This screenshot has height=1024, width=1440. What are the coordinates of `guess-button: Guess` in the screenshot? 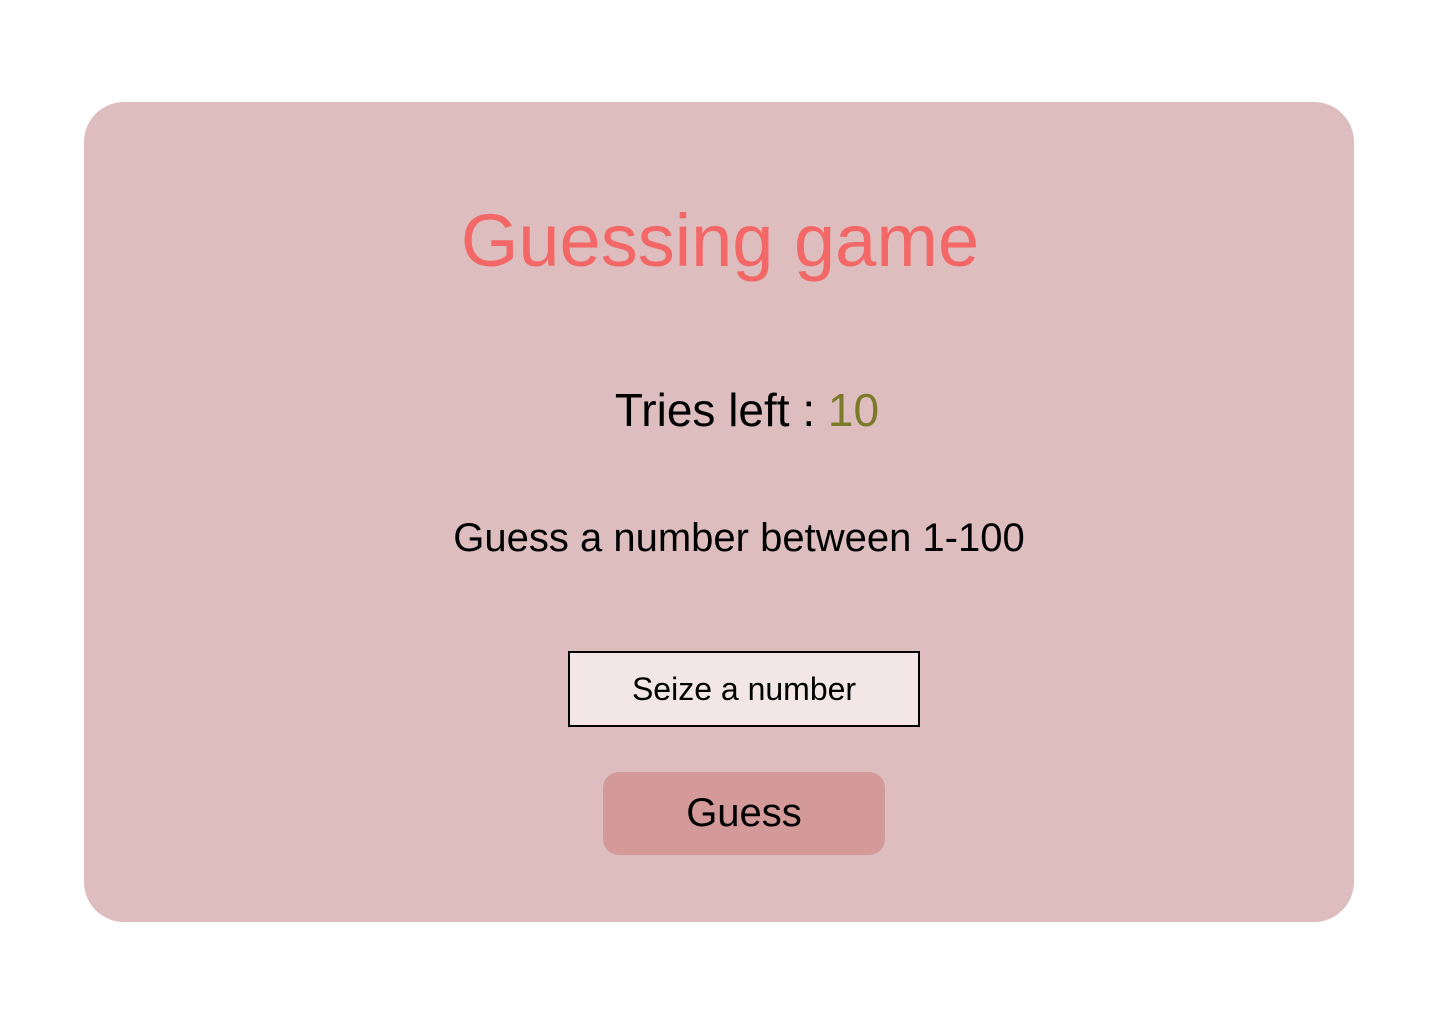 It's located at (744, 813).